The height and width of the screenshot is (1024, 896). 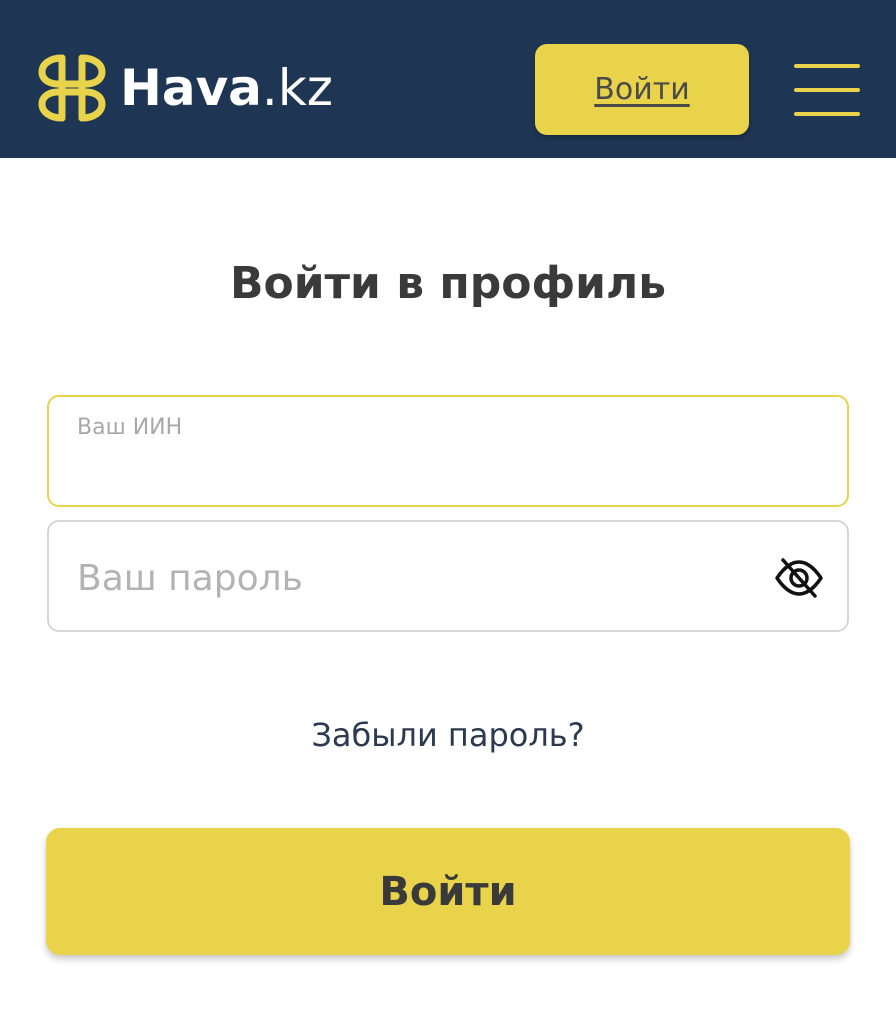 I want to click on iin-field: Ваш ИИН, so click(x=448, y=451).